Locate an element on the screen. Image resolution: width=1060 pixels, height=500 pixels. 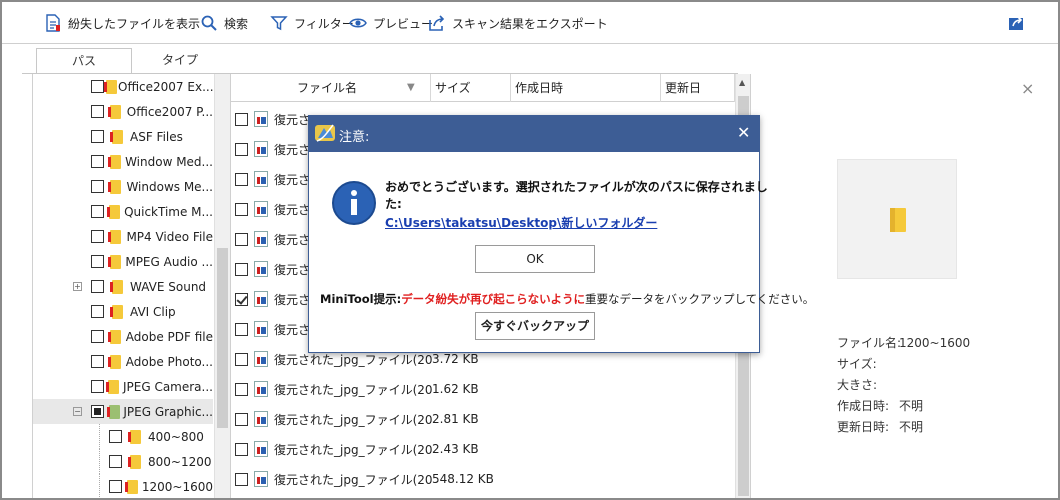
tree-item-label: 400~800 is located at coordinates (176, 436).